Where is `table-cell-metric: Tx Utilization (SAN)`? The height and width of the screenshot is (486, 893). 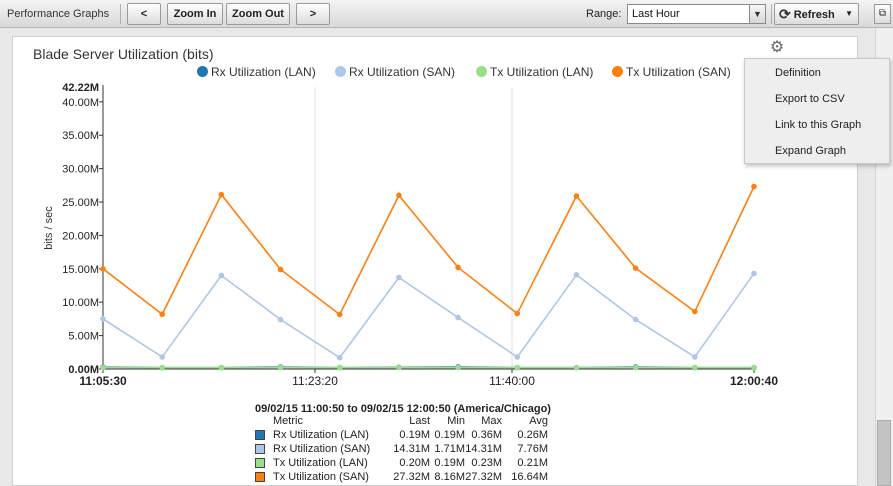 table-cell-metric: Tx Utilization (SAN) is located at coordinates (321, 477).